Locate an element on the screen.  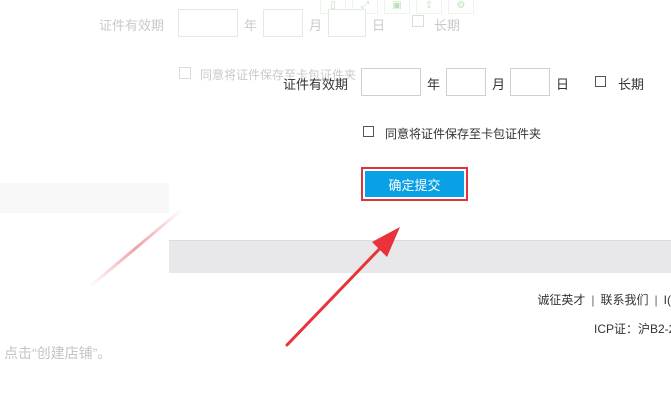
annotation-arrow-icon is located at coordinates (342, 287).